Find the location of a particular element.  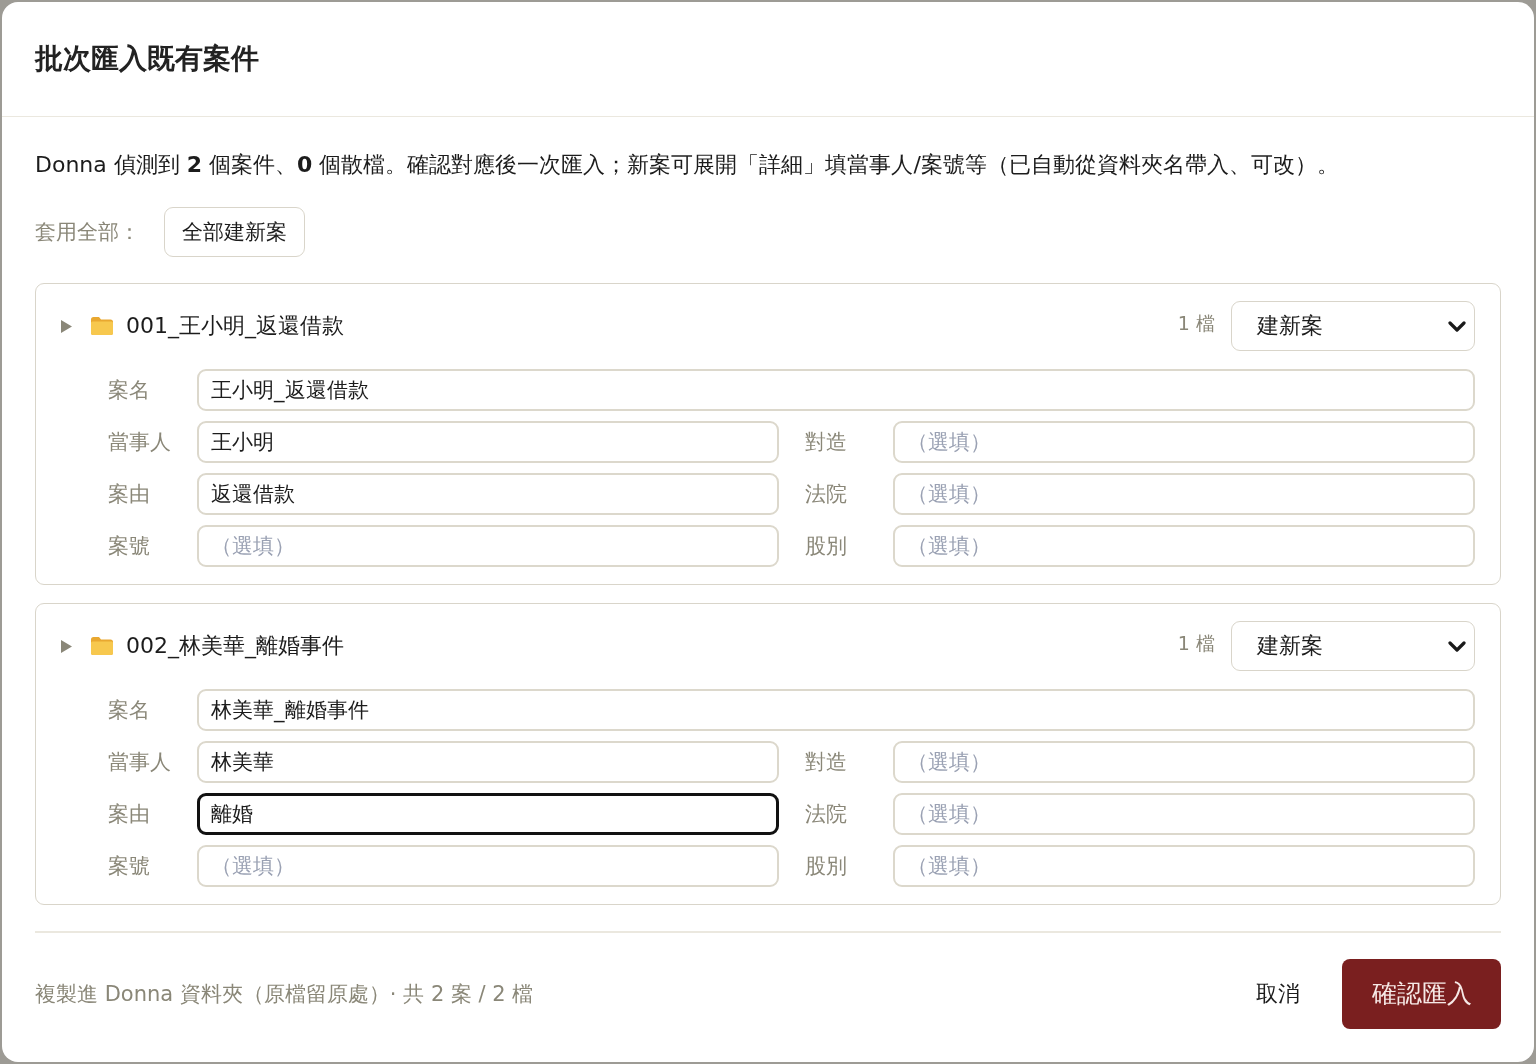

text-field: 王小明 is located at coordinates (488, 442).